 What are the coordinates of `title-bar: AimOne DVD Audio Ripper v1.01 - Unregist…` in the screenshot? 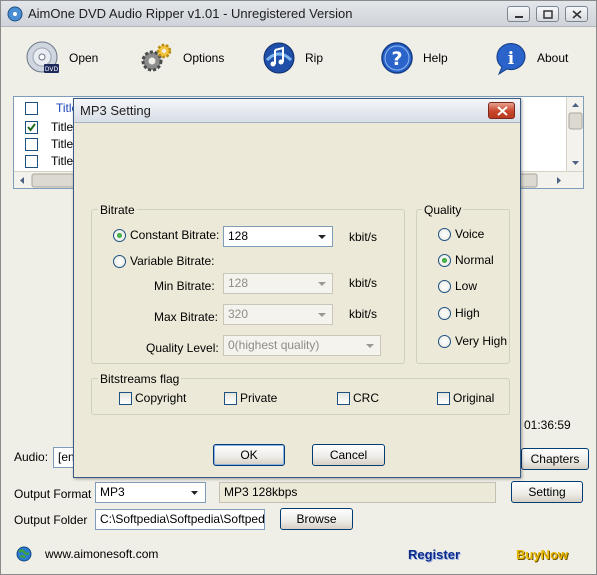 It's located at (298, 14).